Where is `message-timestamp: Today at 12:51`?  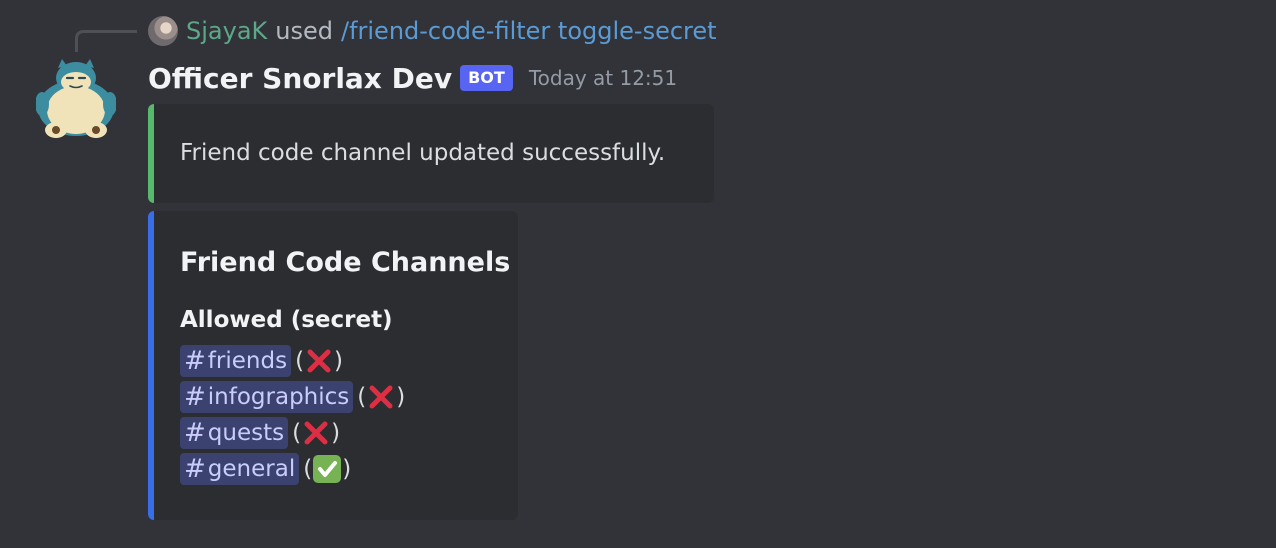
message-timestamp: Today at 12:51 is located at coordinates (603, 78).